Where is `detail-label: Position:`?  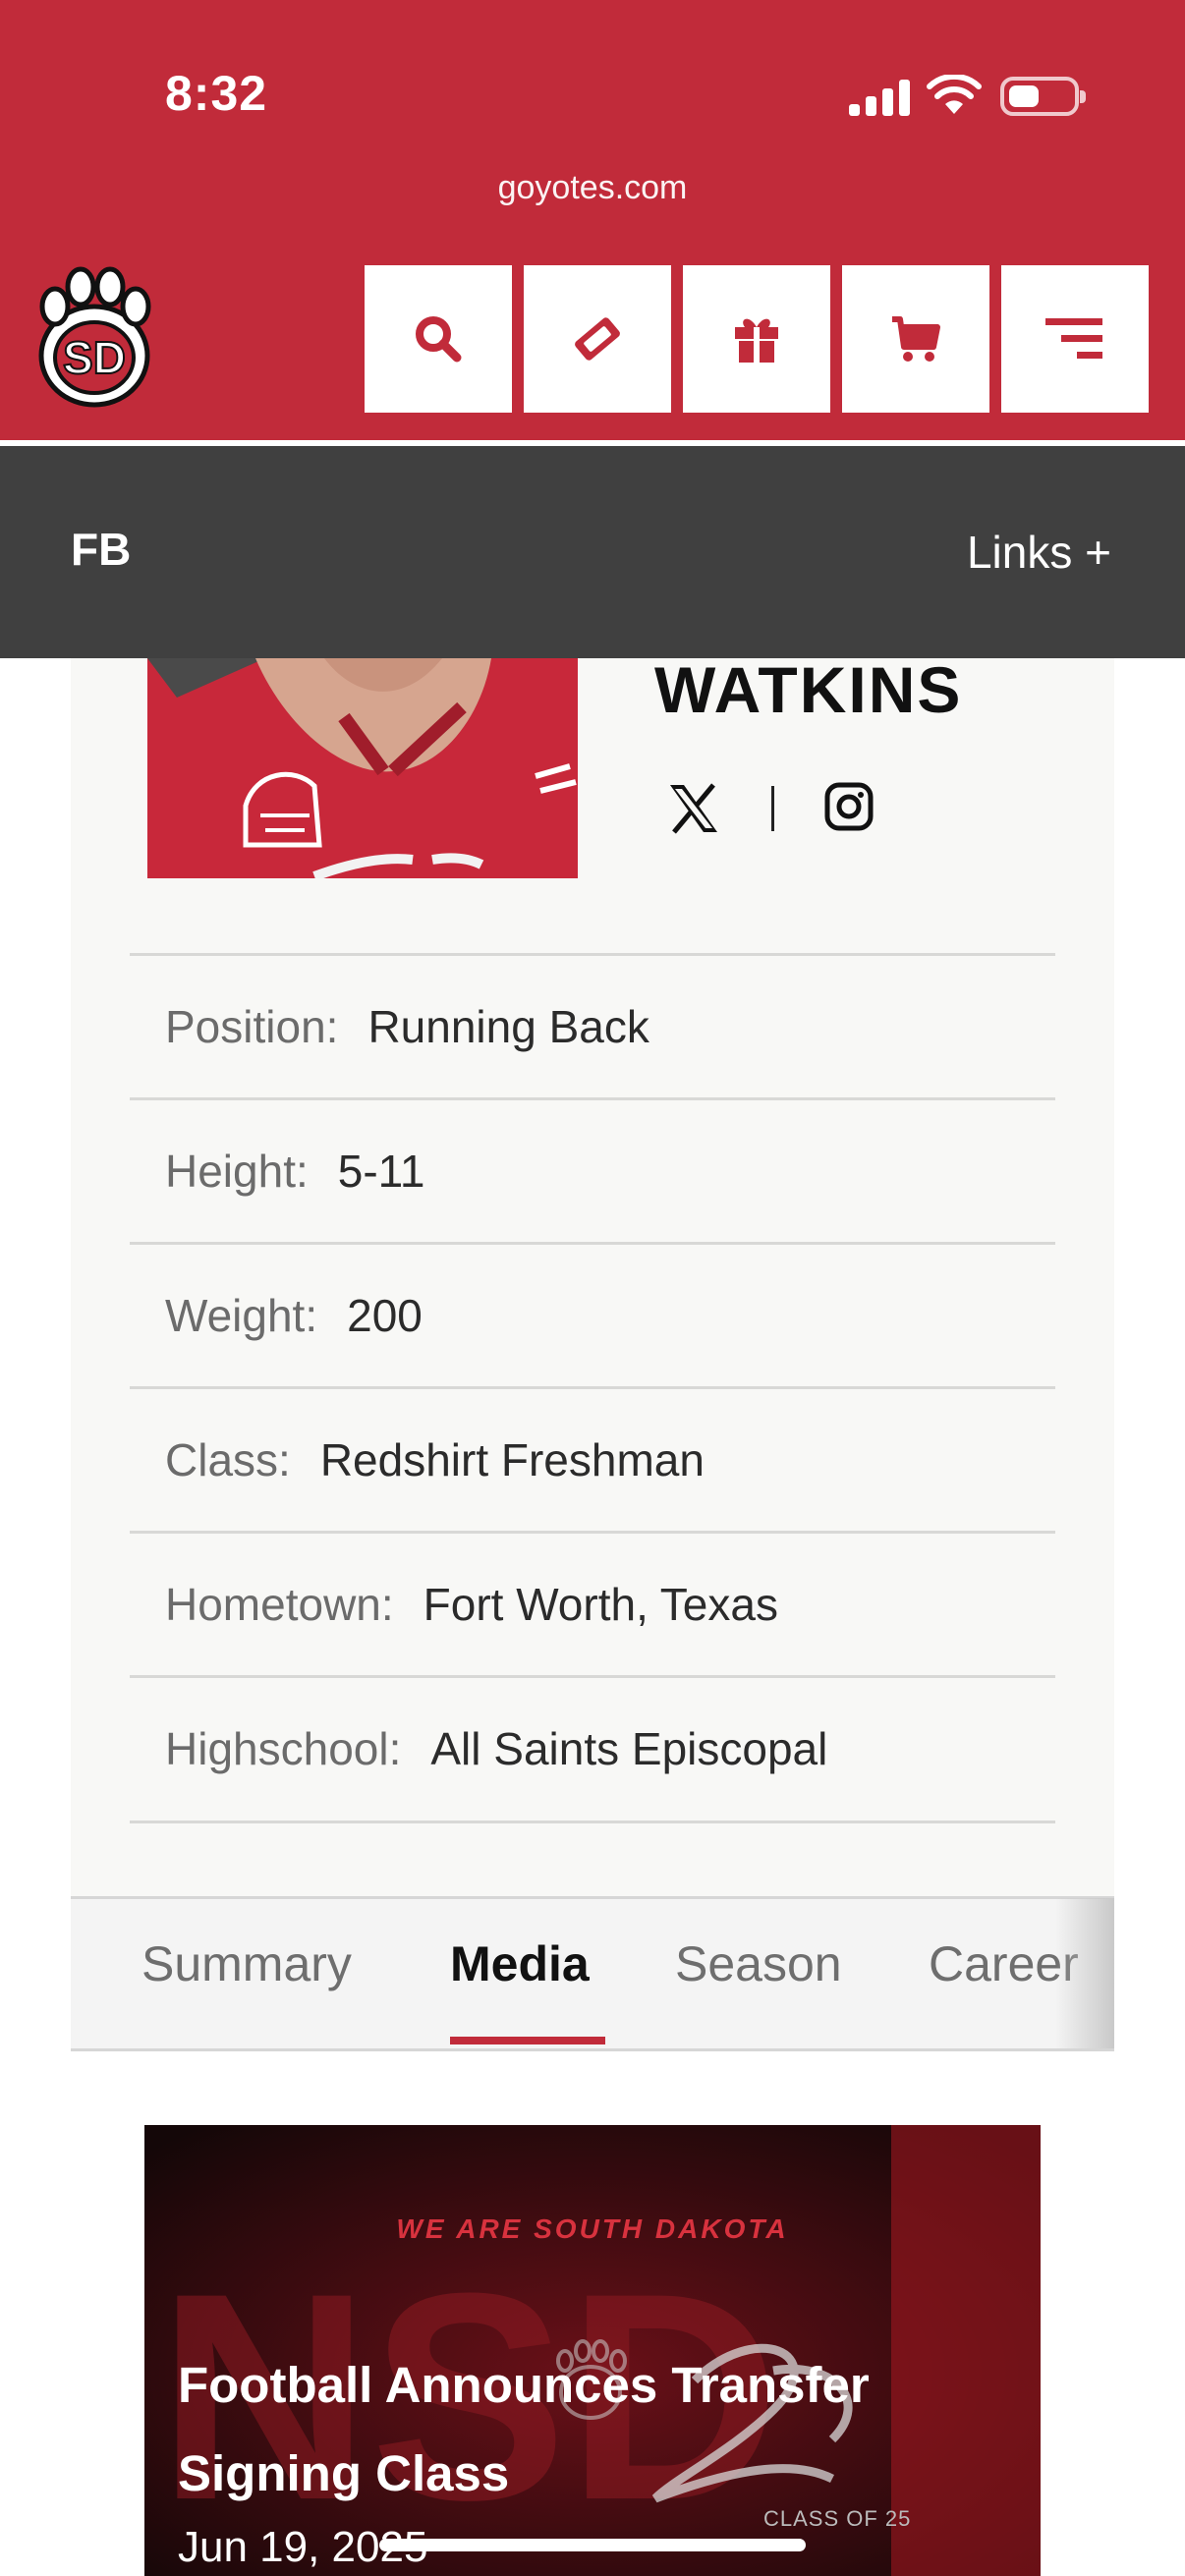 detail-label: Position: is located at coordinates (252, 1026).